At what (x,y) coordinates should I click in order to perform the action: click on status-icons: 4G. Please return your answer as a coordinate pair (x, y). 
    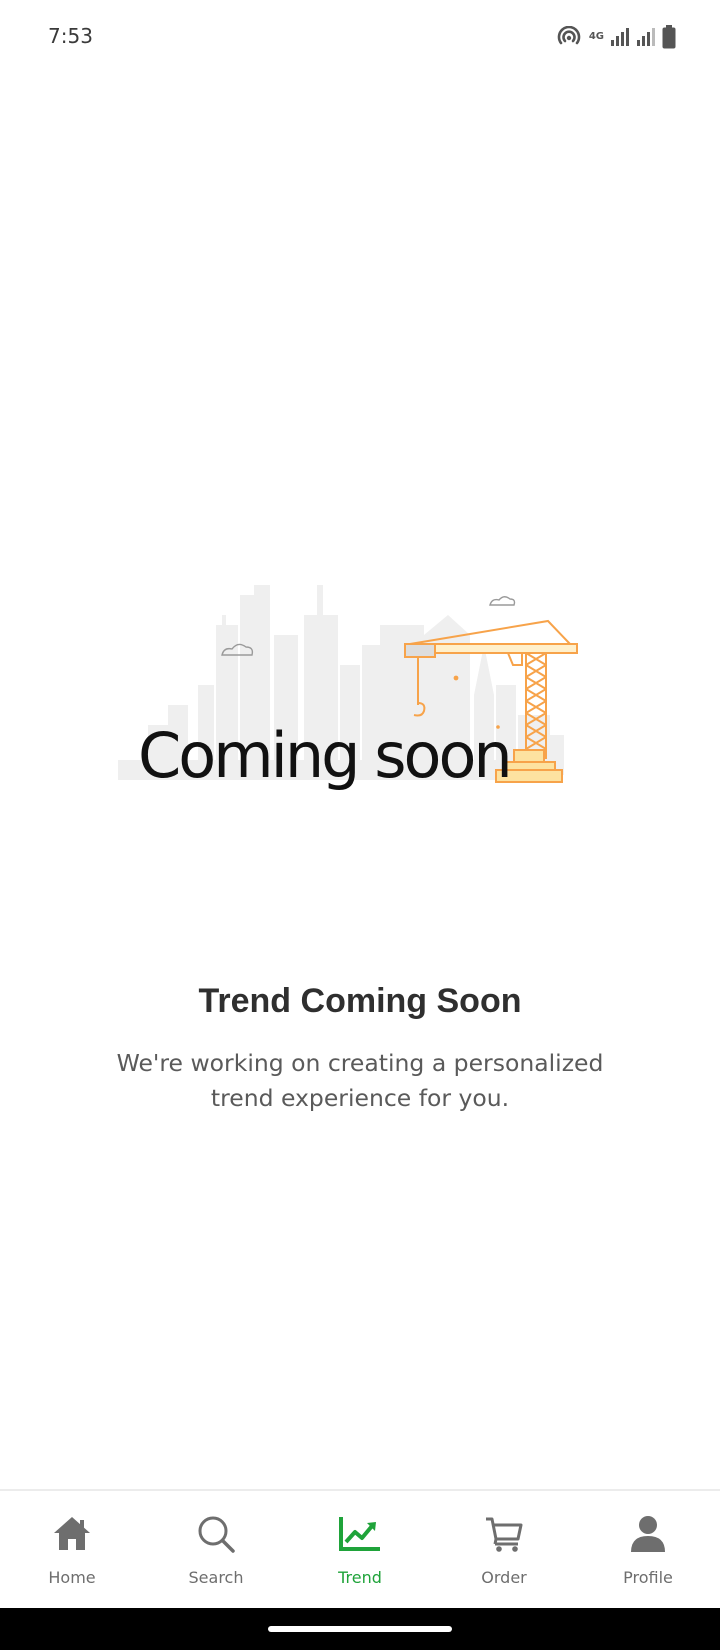
    Looking at the image, I should click on (616, 37).